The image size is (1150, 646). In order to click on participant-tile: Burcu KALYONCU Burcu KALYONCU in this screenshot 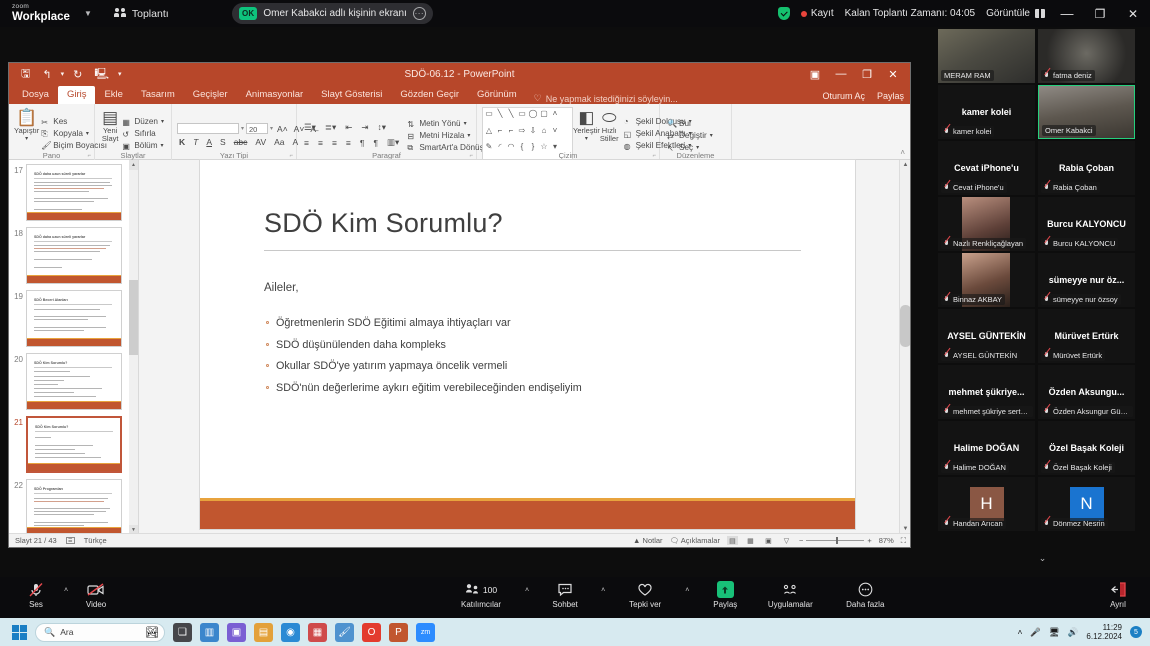, I will do `click(1086, 224)`.